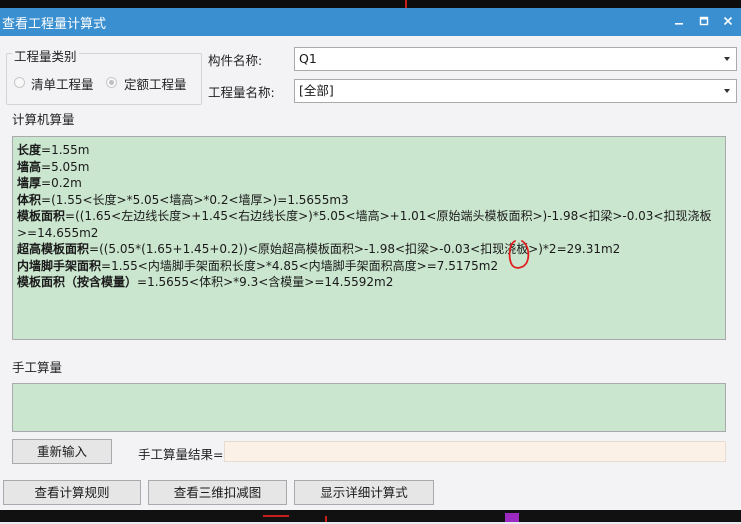 The height and width of the screenshot is (524, 741). Describe the element at coordinates (181, 454) in the screenshot. I see `manual-result-label: 手工算量结果=` at that location.